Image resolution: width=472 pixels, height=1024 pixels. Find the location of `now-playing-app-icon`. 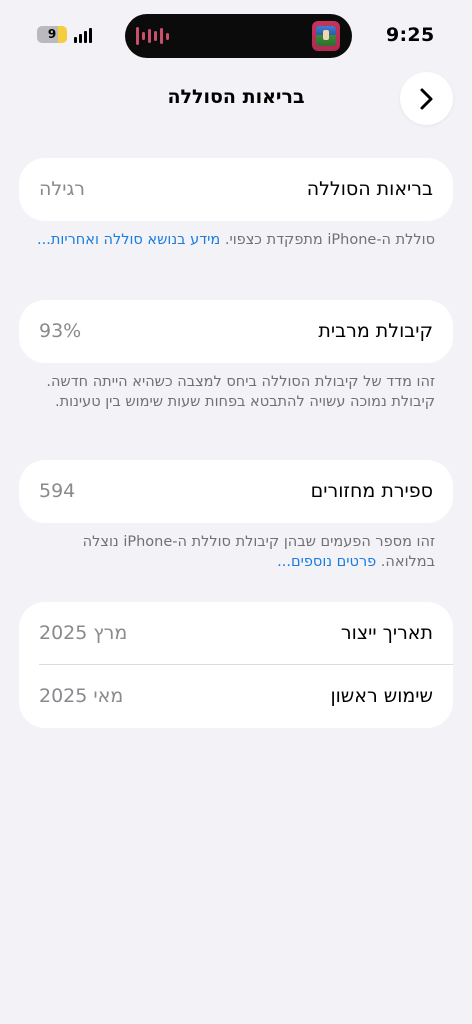

now-playing-app-icon is located at coordinates (326, 36).